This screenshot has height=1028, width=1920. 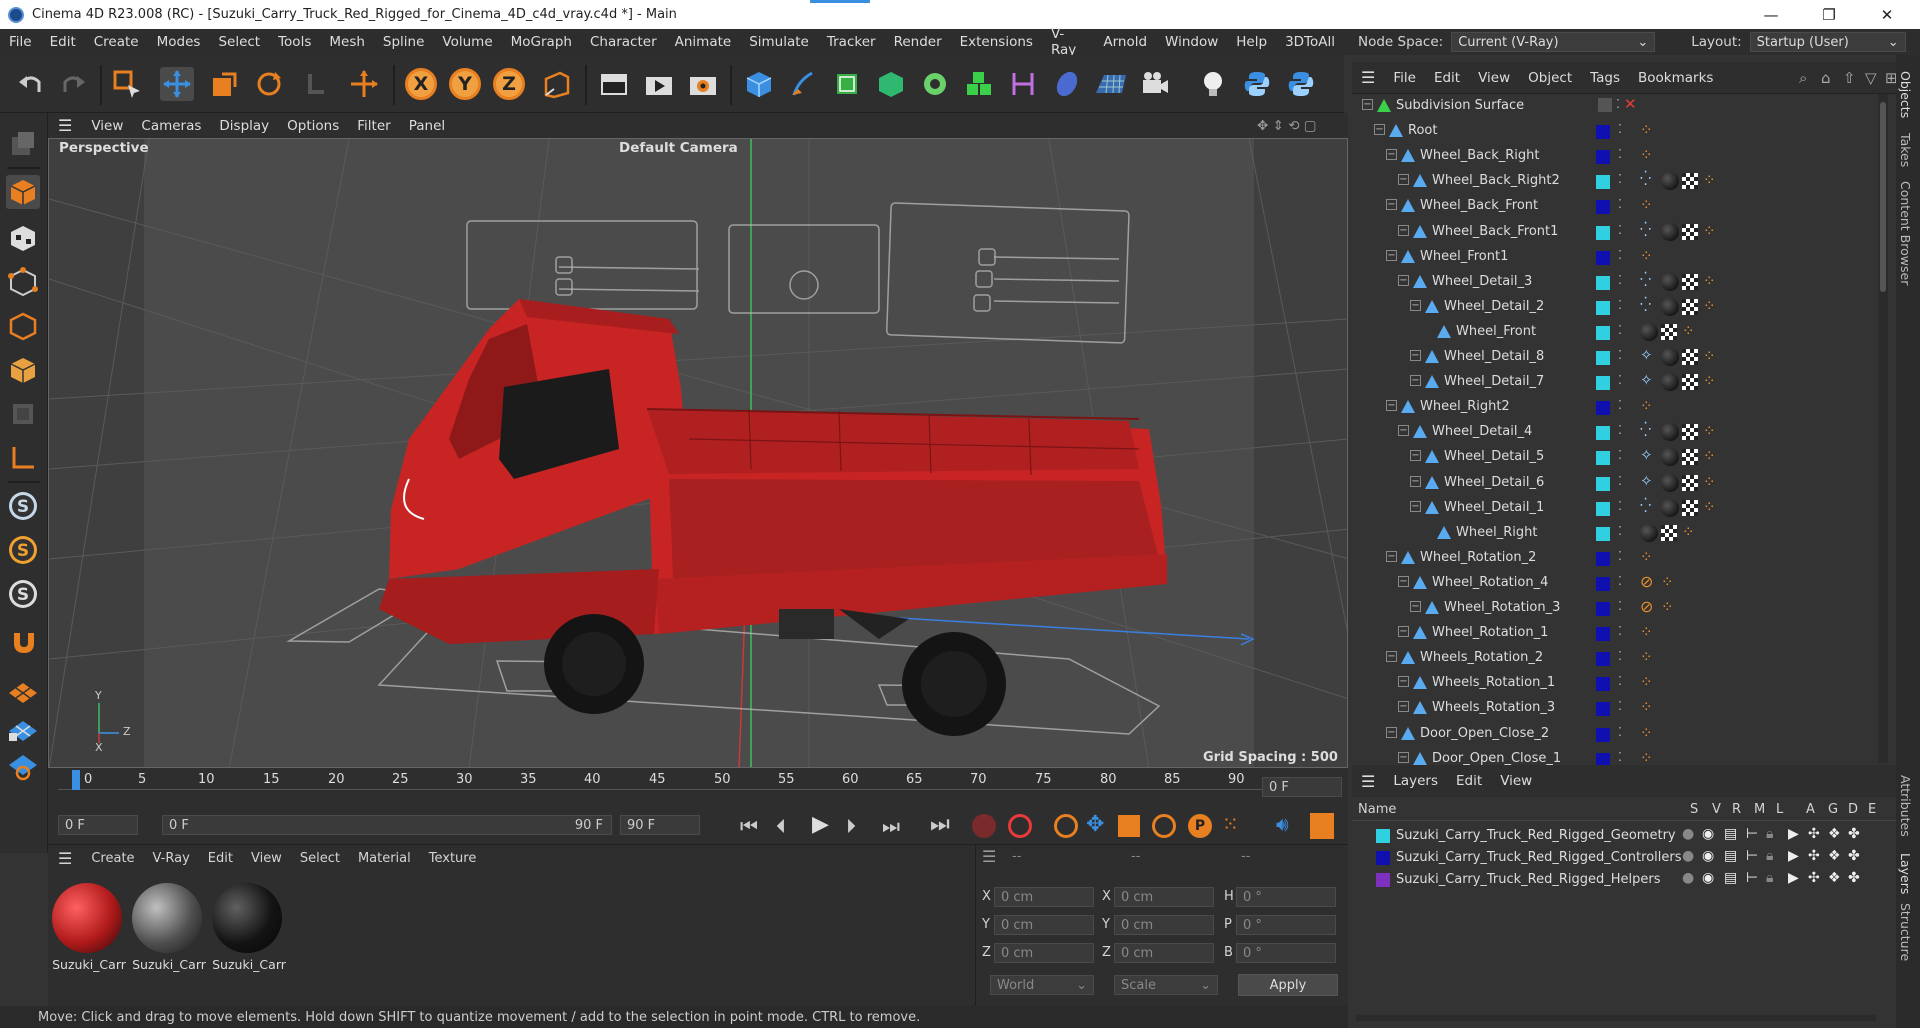 I want to click on live-selection-button, so click(x=127, y=84).